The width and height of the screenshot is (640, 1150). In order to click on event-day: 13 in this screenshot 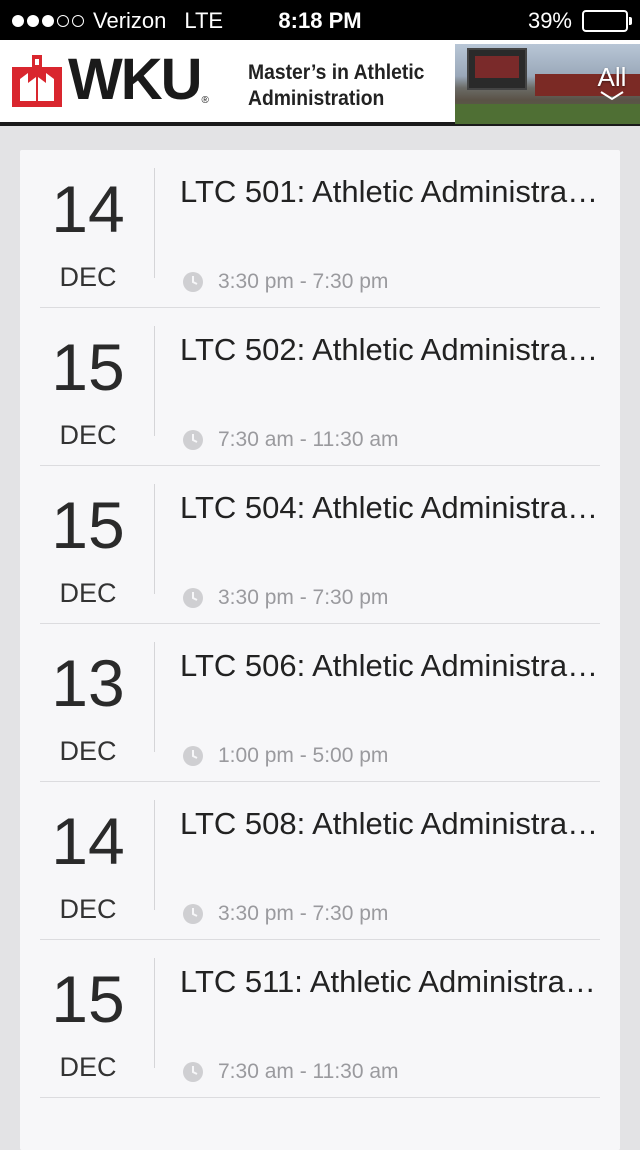, I will do `click(88, 683)`.